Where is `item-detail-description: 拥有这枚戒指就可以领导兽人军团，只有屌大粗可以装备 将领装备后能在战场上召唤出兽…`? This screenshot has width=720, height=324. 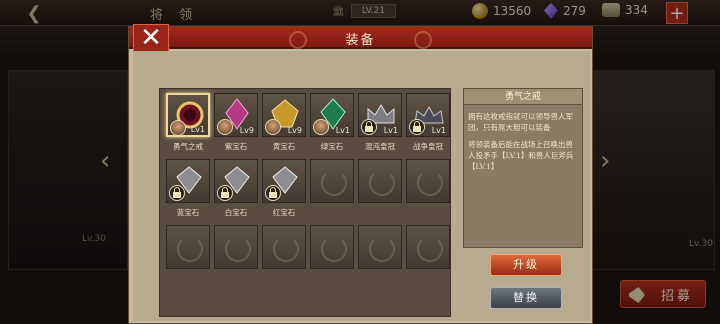
item-detail-description: 拥有这枚戒指就可以领导兽人军团，只有屌大粗可以装备 将领装备后能在战场上召唤出兽… is located at coordinates (524, 144).